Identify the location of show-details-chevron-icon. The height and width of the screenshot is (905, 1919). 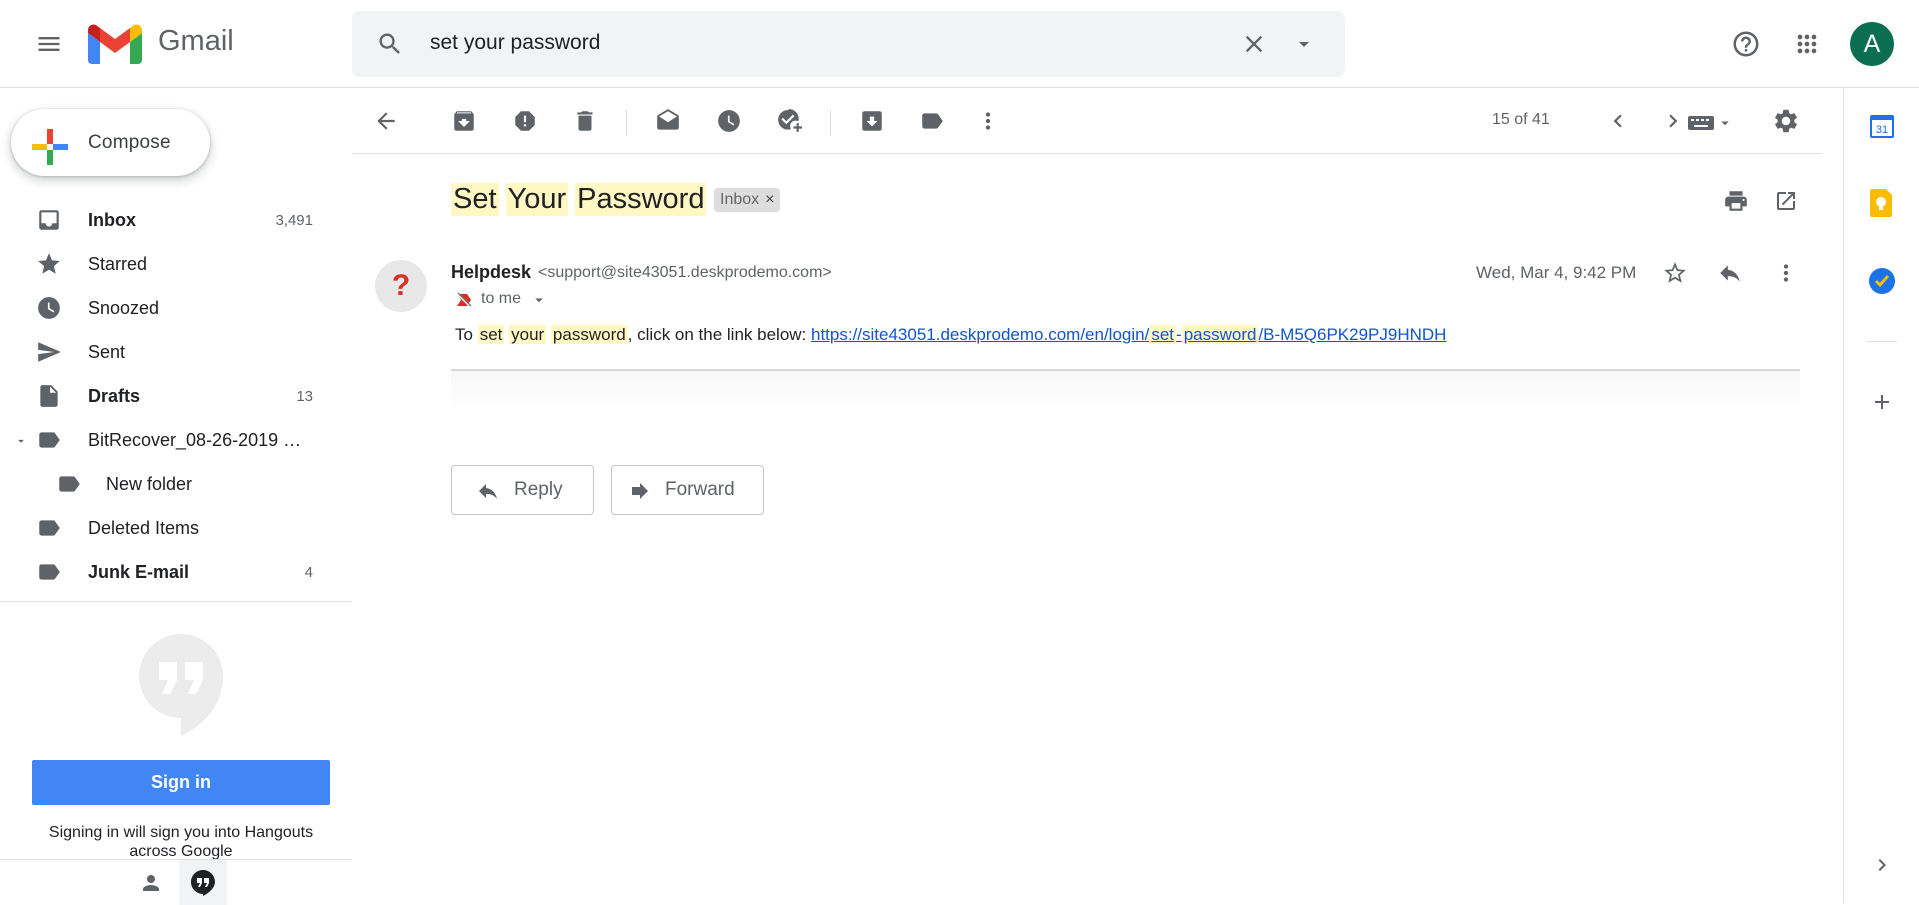
(539, 300).